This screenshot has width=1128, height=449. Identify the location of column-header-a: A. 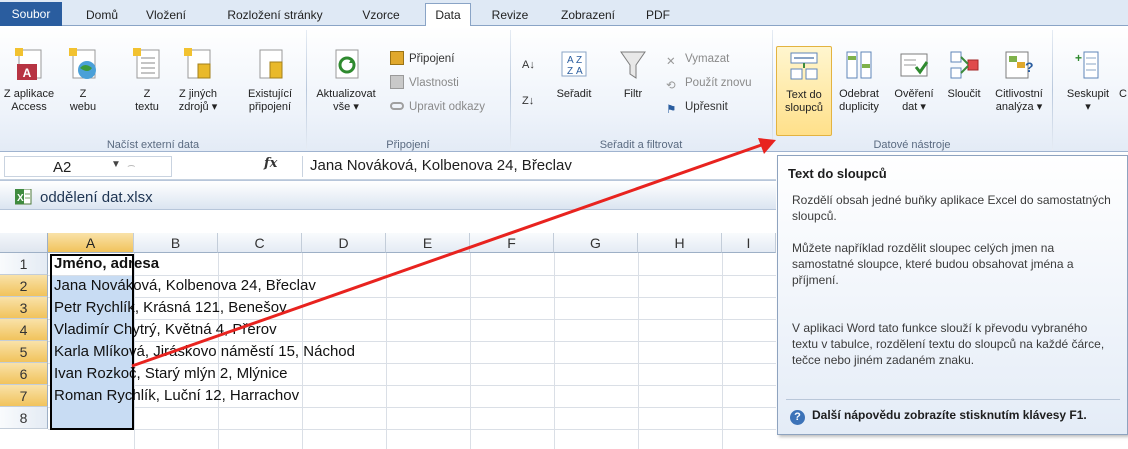
(91, 243).